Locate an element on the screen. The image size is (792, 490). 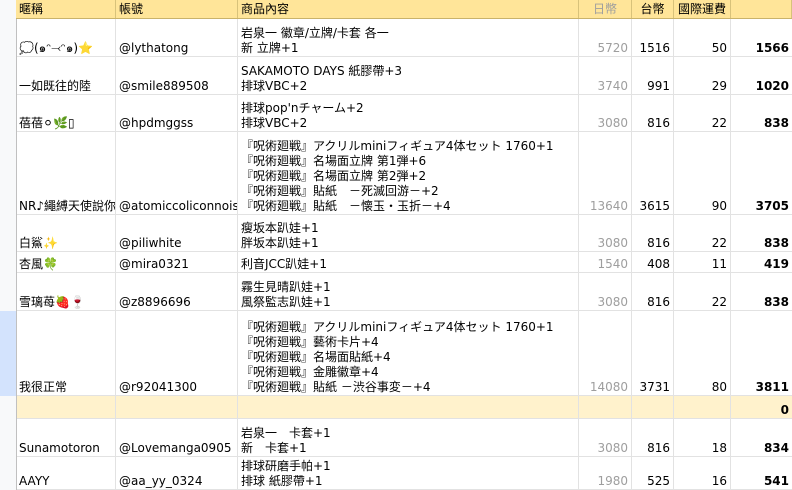
account-cell: @atomiccoliconnoisseur is located at coordinates (177, 173).